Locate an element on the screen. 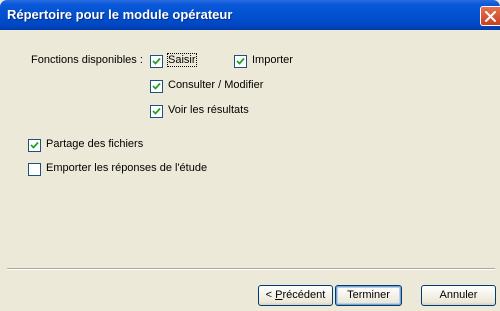  close-icon is located at coordinates (490, 16).